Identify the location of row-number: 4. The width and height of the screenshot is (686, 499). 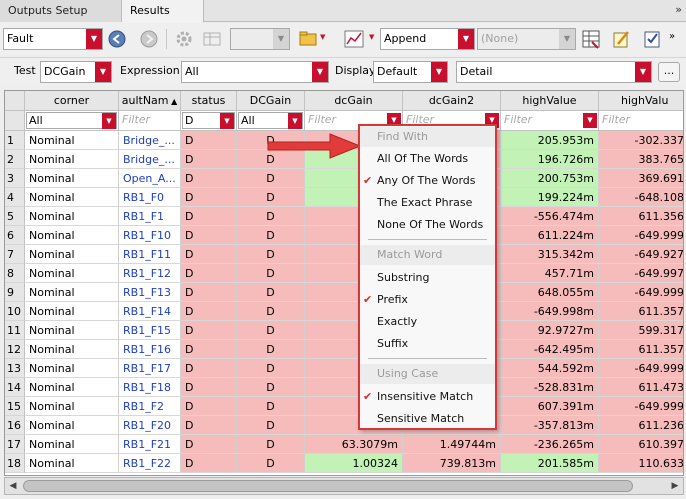
(15, 197).